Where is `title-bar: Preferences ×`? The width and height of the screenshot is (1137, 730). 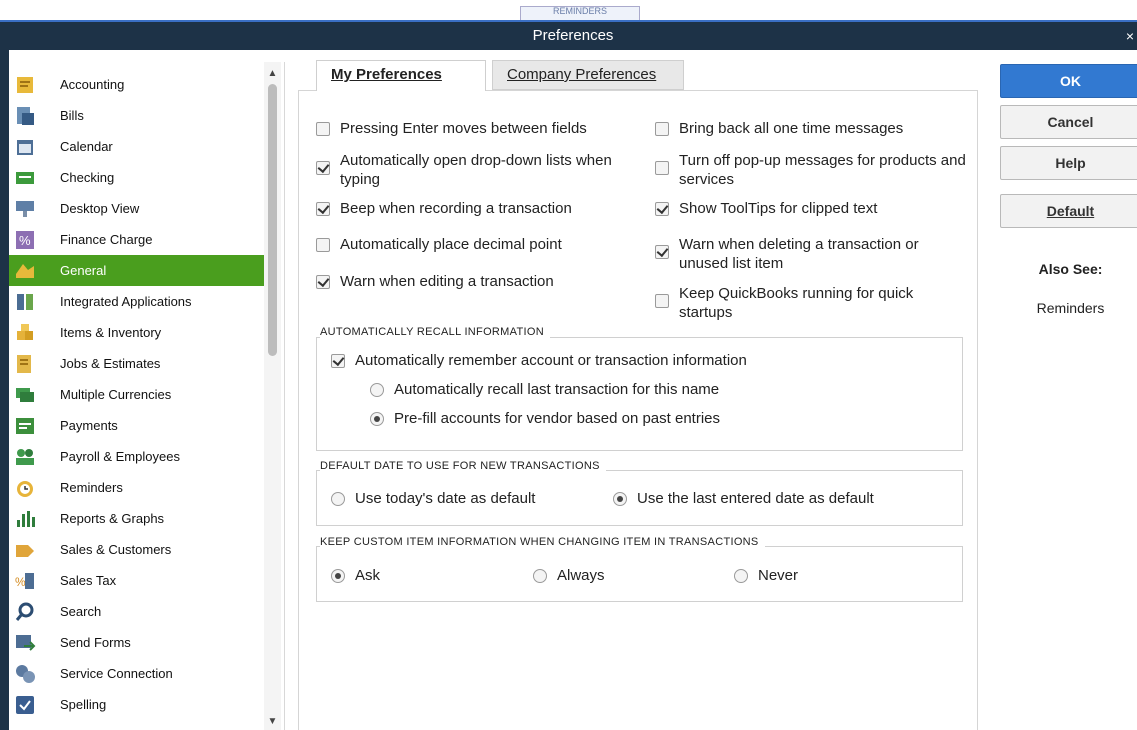 title-bar: Preferences × is located at coordinates (573, 36).